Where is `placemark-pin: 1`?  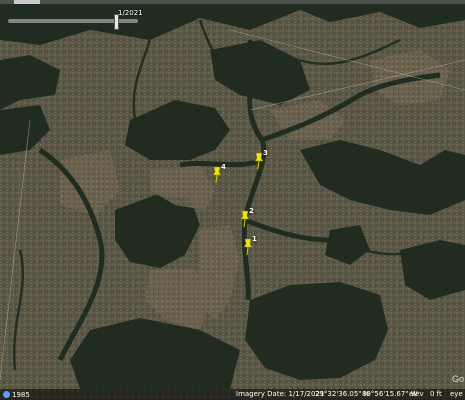
placemark-pin: 1 is located at coordinates (253, 245).